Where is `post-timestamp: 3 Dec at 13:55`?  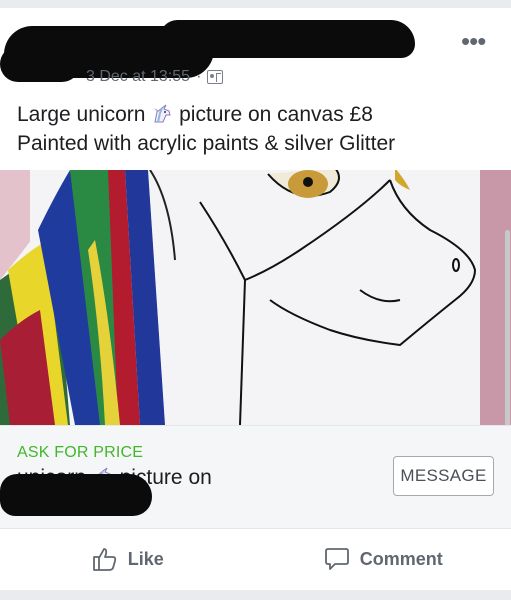 post-timestamp: 3 Dec at 13:55 is located at coordinates (138, 77).